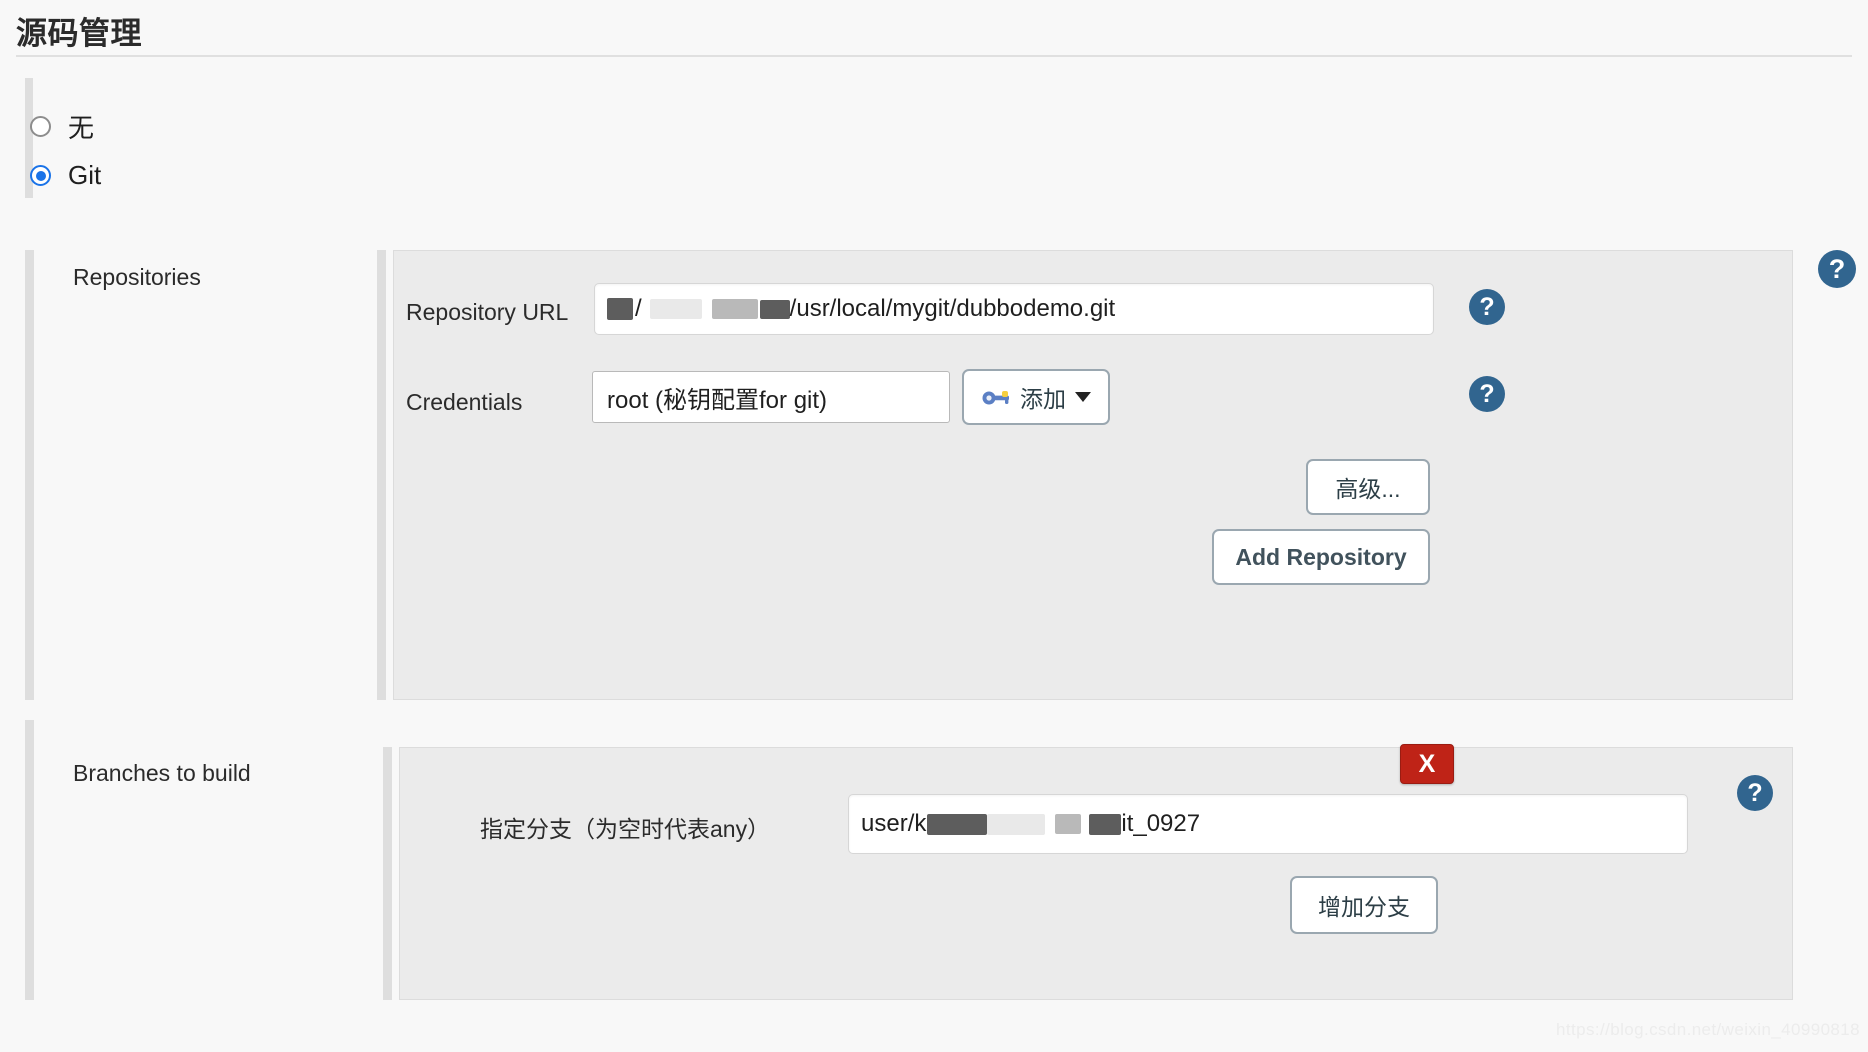 The height and width of the screenshot is (1052, 1868). Describe the element at coordinates (29, 475) in the screenshot. I see `repositories-rail` at that location.